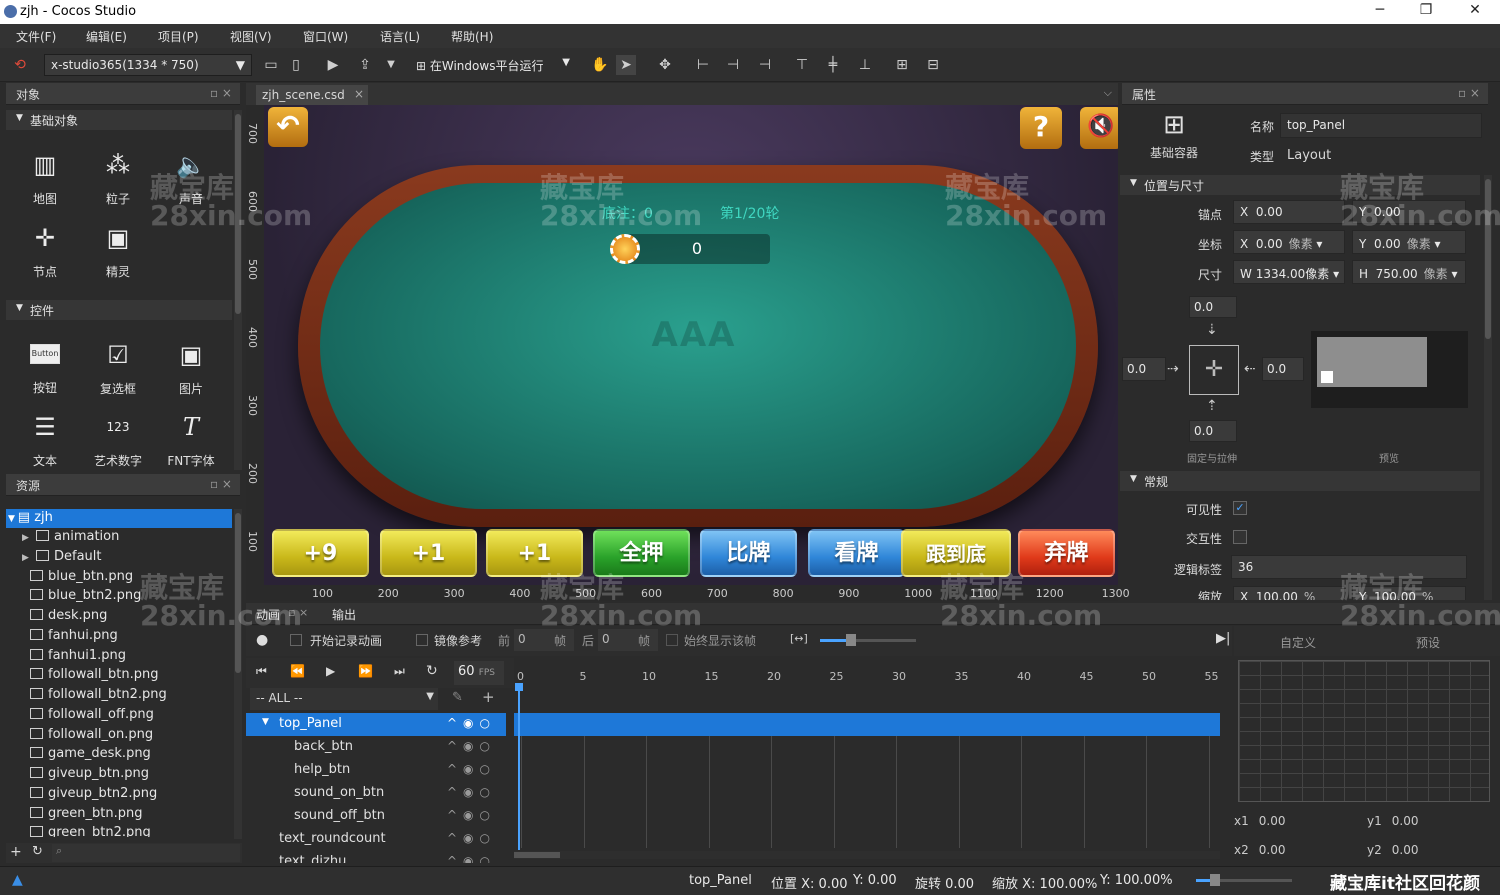 This screenshot has width=1500, height=895. I want to click on play-icon: ▶, so click(333, 65).